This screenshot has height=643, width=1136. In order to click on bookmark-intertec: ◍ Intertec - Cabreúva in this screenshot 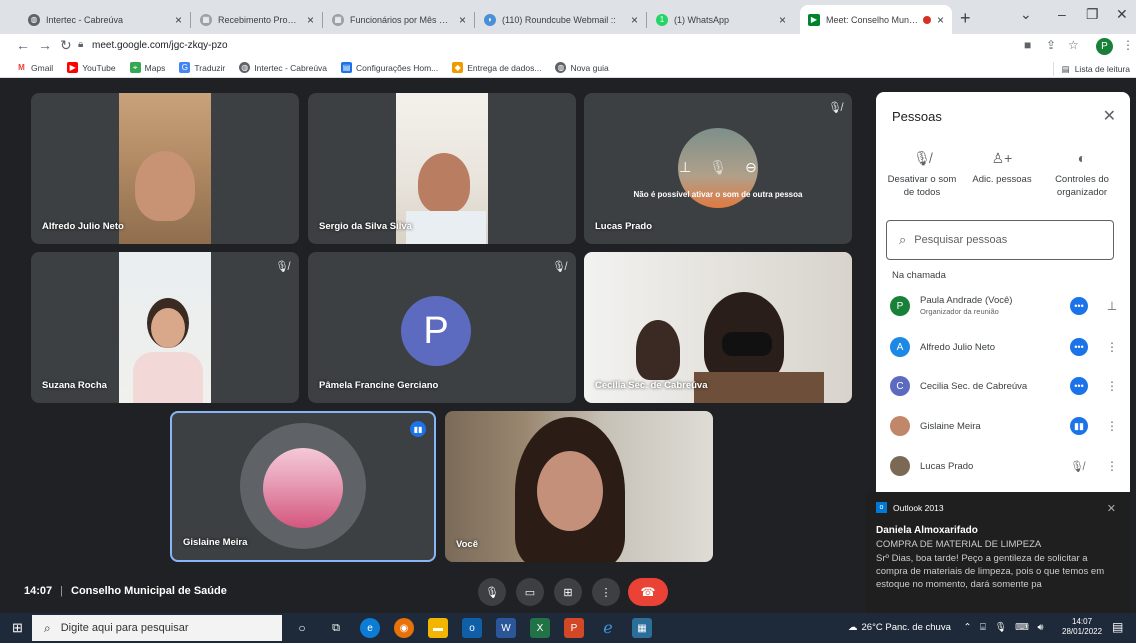, I will do `click(283, 67)`.